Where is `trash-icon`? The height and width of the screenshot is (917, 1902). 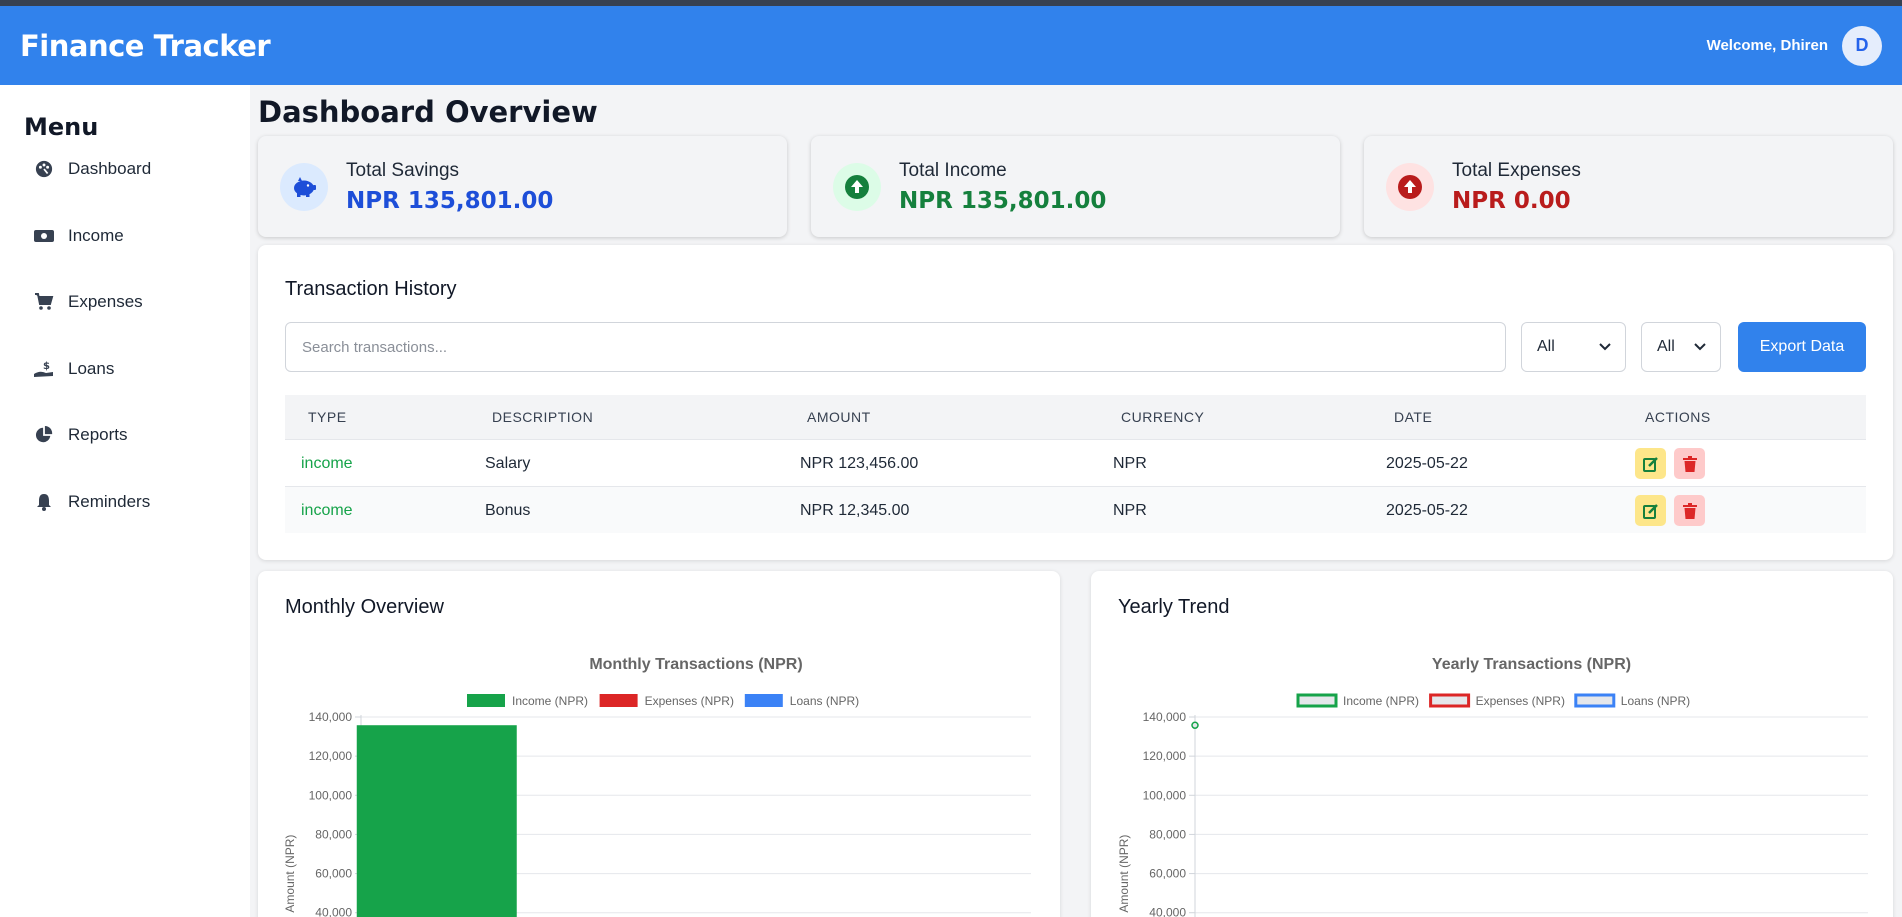 trash-icon is located at coordinates (1689, 510).